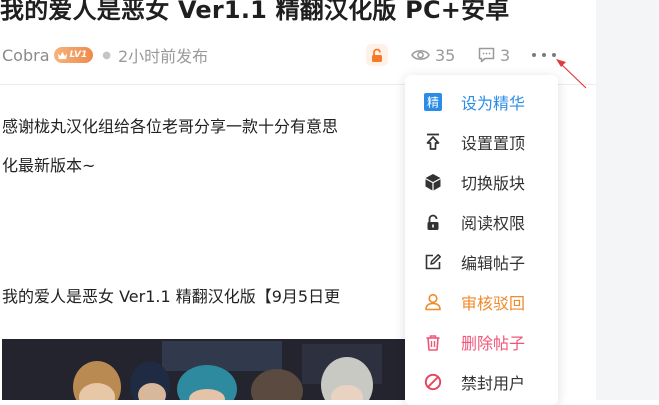  What do you see at coordinates (433, 142) in the screenshot?
I see `pin-top-icon` at bounding box center [433, 142].